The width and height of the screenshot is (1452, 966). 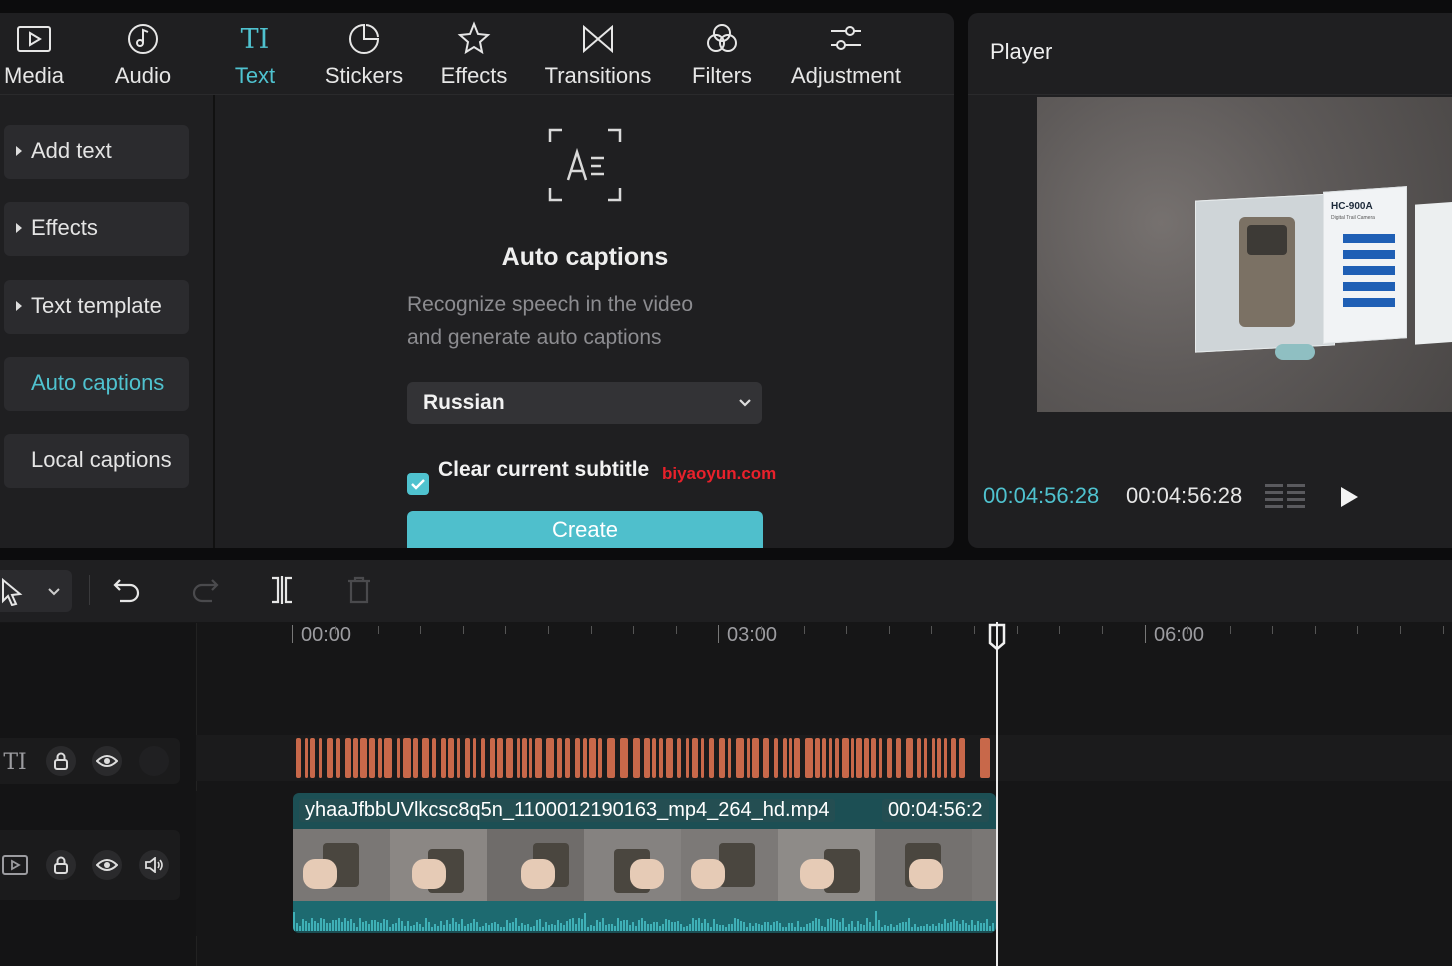 I want to click on volume-icon, so click(x=154, y=865).